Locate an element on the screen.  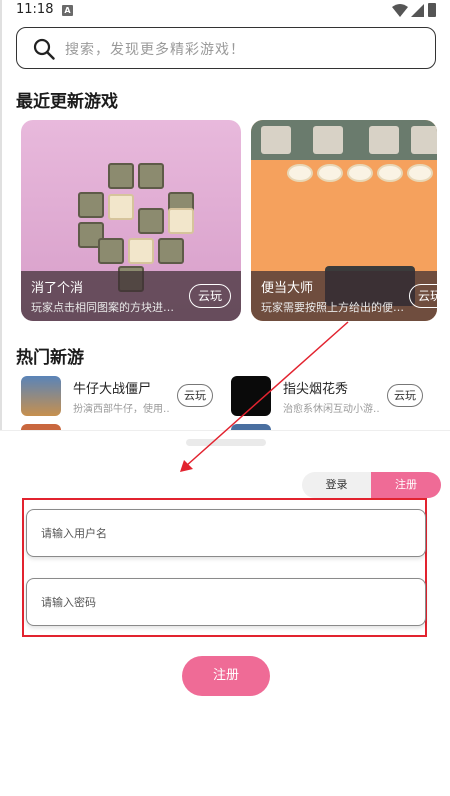
game-card-xiaolegexiao: 消了个消 玩家点击相同图案的方块进… 云玩 is located at coordinates (131, 220).